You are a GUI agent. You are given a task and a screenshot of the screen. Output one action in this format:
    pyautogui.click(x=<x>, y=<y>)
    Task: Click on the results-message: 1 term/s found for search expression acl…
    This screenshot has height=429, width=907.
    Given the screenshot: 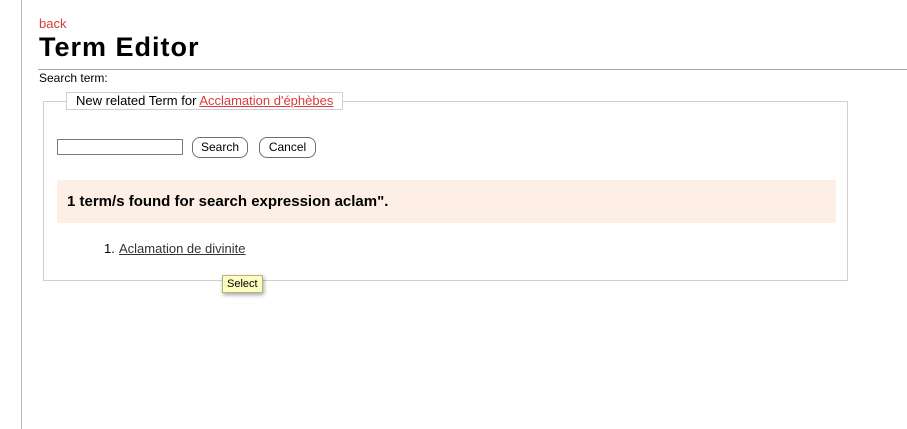 What is the action you would take?
    pyautogui.click(x=228, y=201)
    